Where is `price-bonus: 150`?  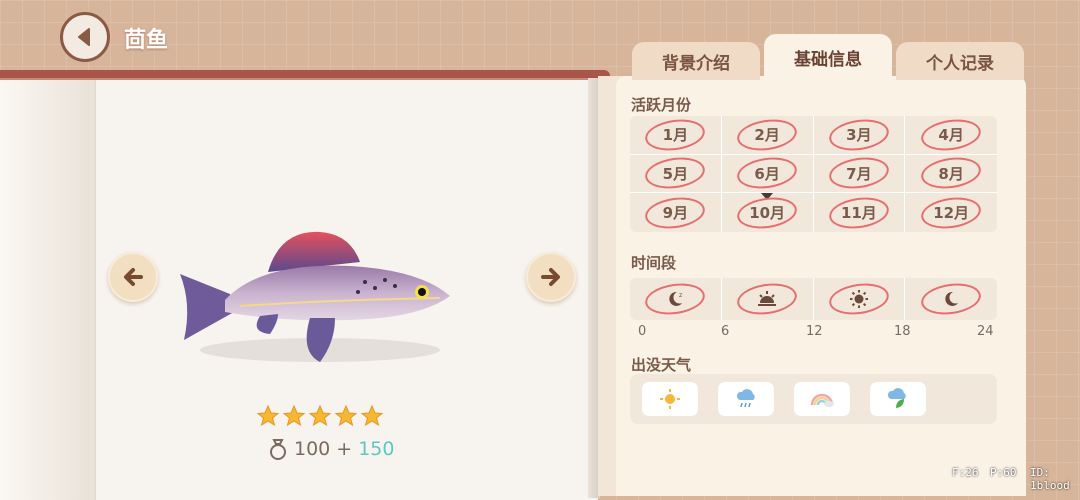
price-bonus: 150 is located at coordinates (376, 449).